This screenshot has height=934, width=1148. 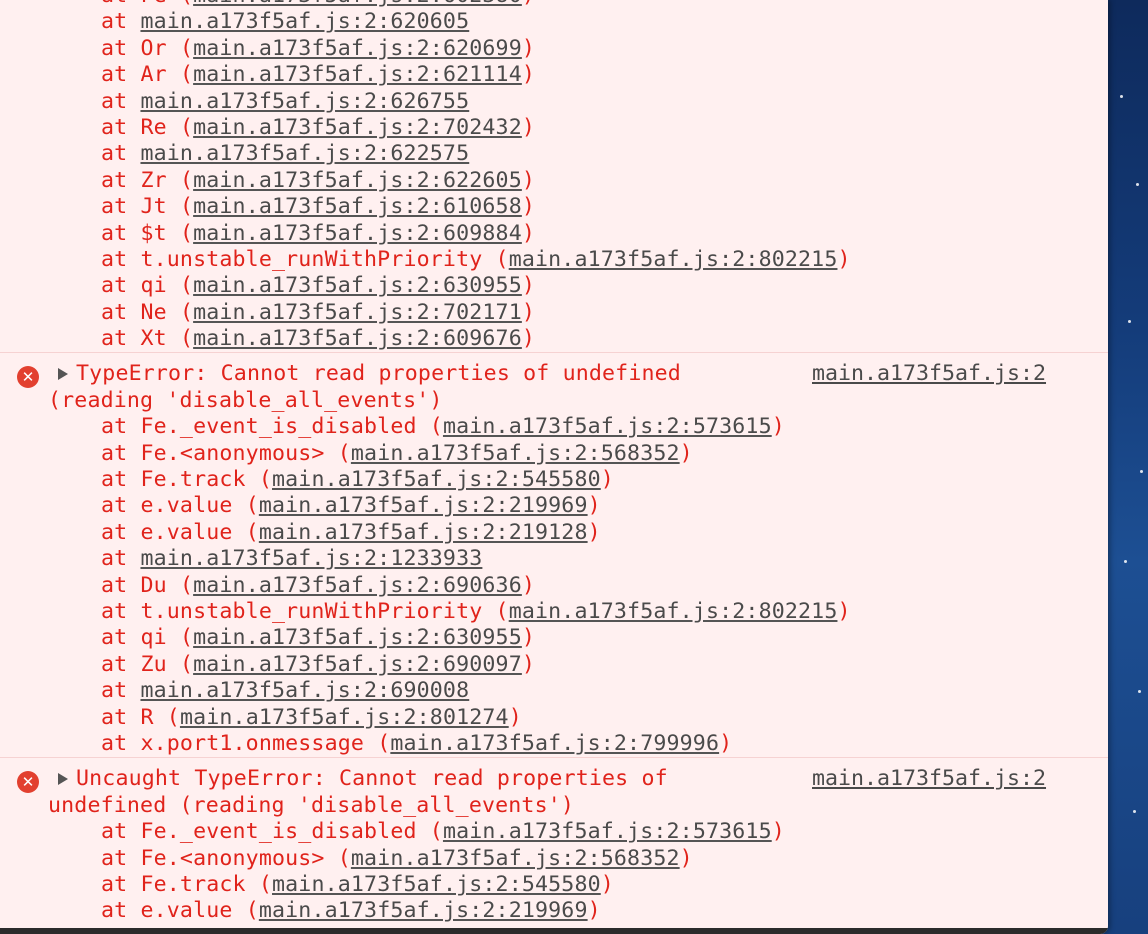 What do you see at coordinates (423, 532) in the screenshot?
I see `stack-frame-source-link: main.a173f5af.js:2:219128` at bounding box center [423, 532].